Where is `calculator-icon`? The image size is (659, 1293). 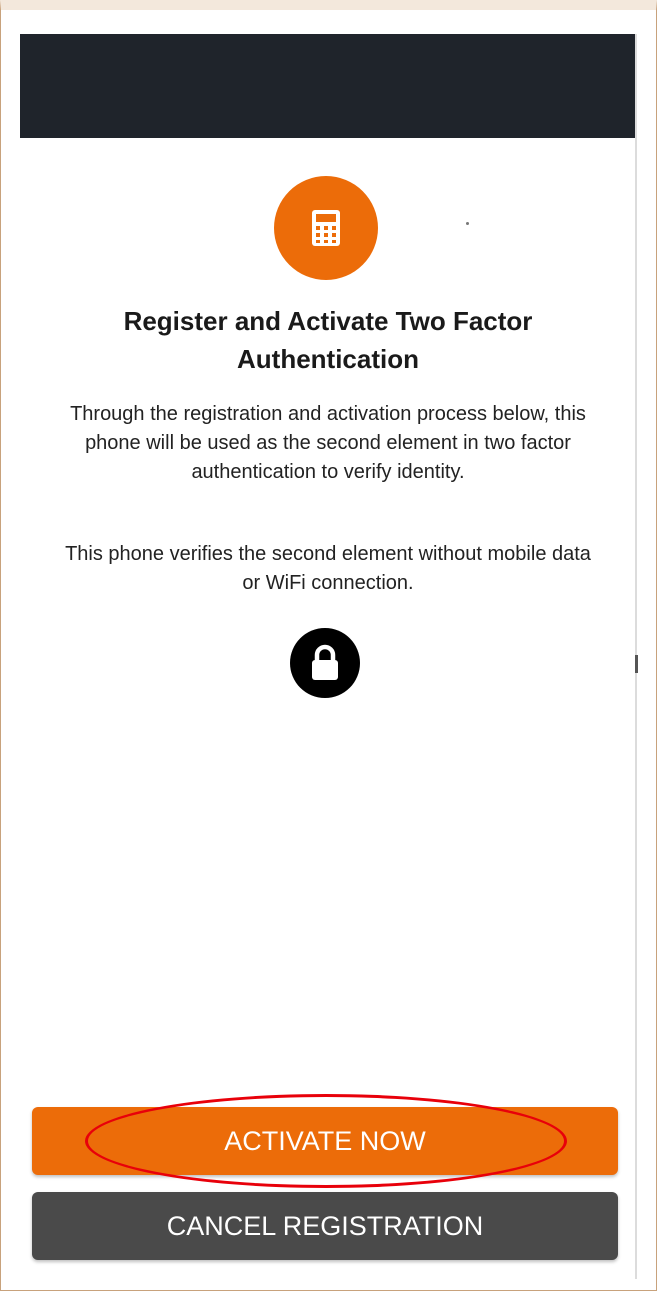 calculator-icon is located at coordinates (326, 228).